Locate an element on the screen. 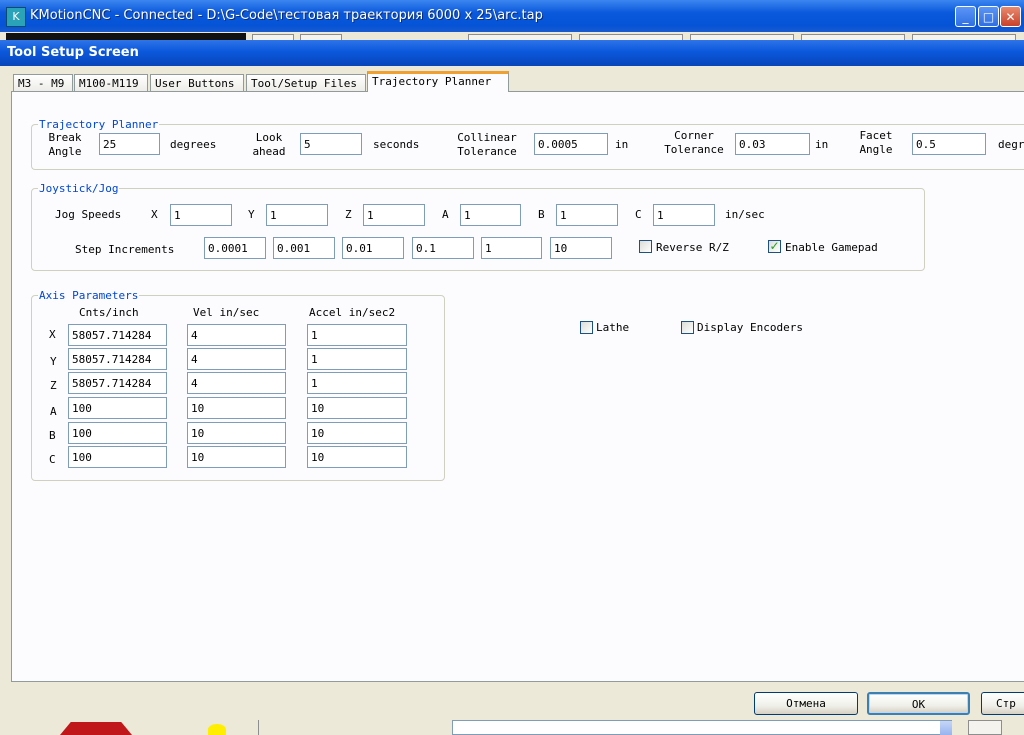  reverse-rz-label: Reverse R/Z is located at coordinates (692, 247).